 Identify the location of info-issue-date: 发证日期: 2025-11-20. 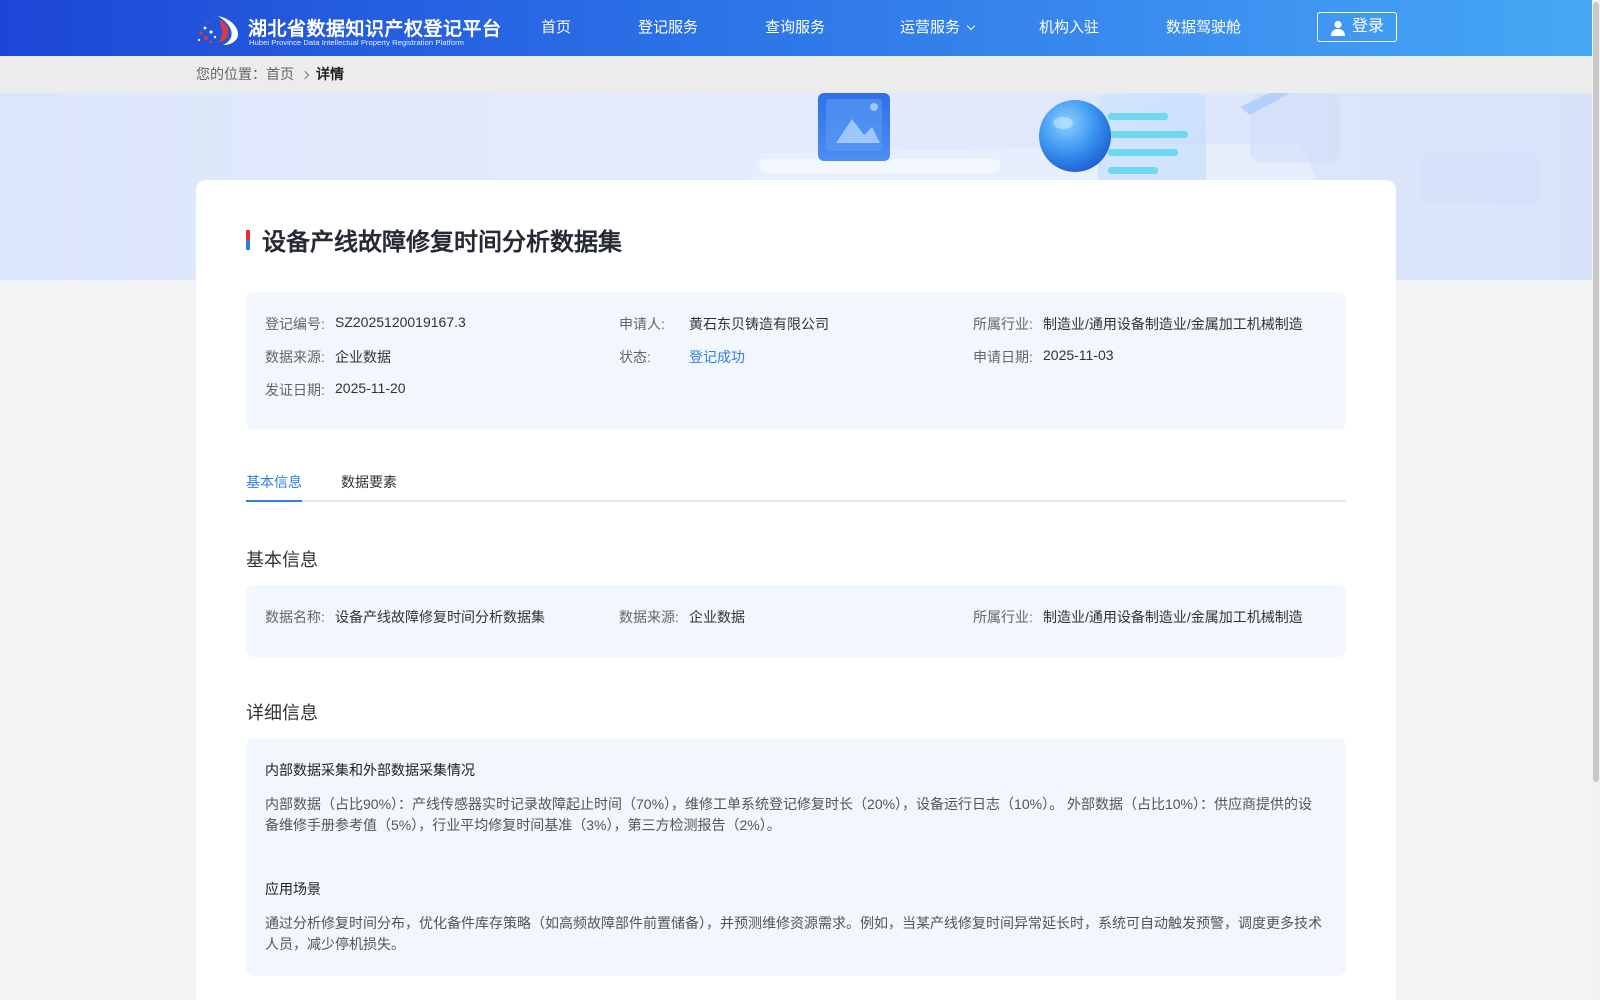
(335, 390).